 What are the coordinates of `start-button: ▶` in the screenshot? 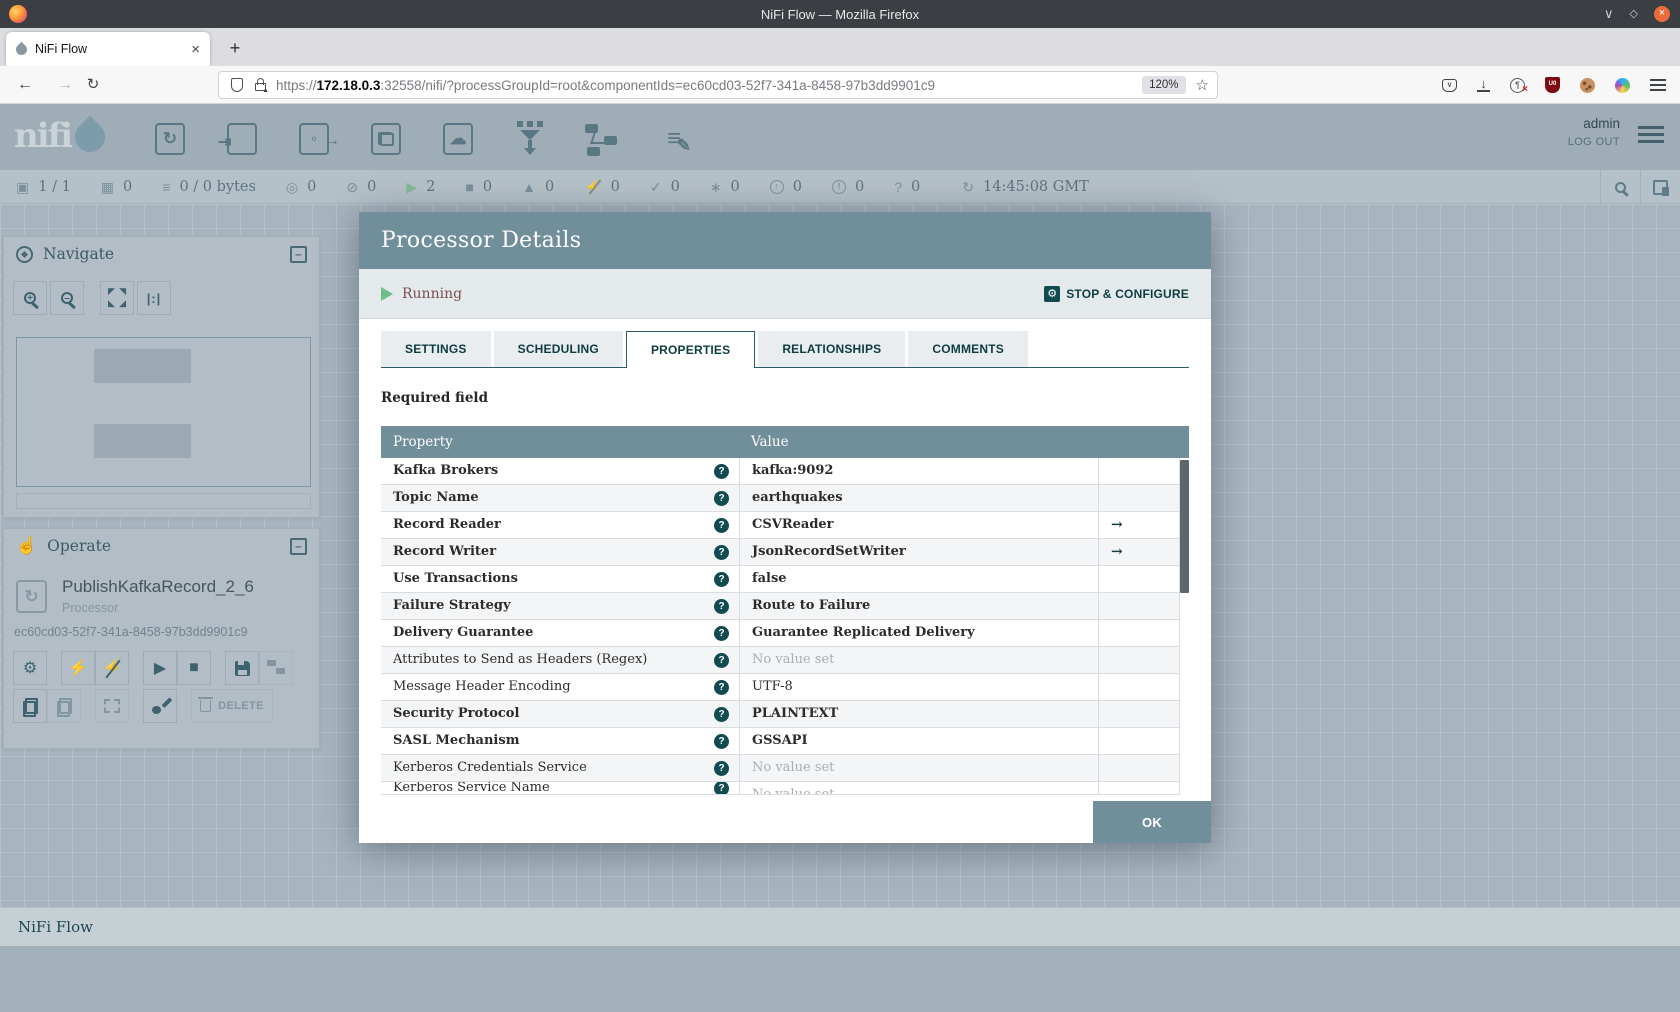 It's located at (160, 668).